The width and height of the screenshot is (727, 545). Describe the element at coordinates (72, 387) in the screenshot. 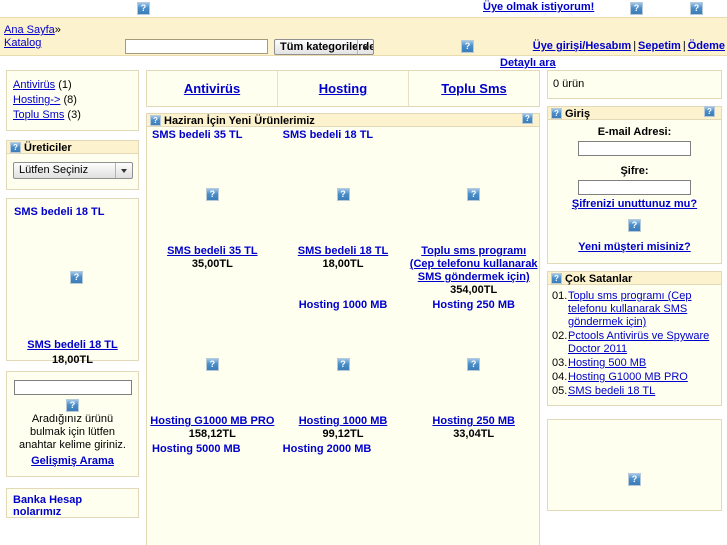

I see `sidebar-search-input` at that location.